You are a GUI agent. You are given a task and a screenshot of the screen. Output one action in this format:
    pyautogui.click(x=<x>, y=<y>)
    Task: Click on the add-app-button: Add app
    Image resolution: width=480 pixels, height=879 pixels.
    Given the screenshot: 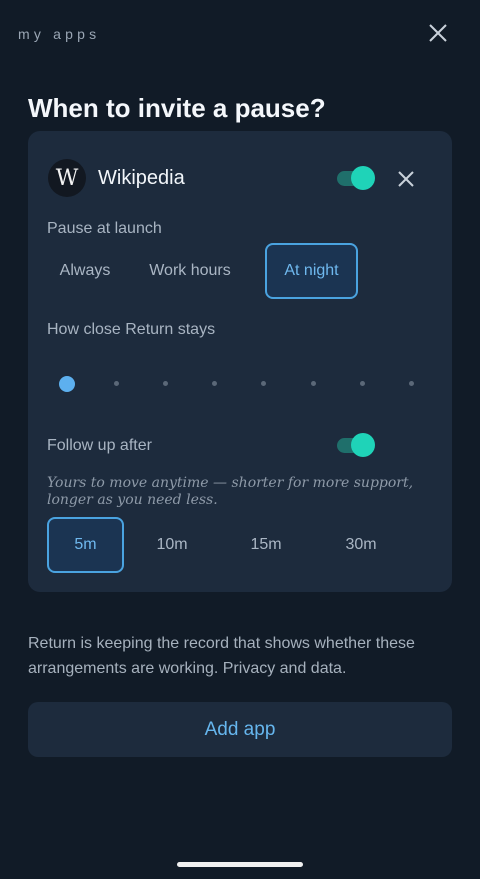 What is the action you would take?
    pyautogui.click(x=240, y=729)
    